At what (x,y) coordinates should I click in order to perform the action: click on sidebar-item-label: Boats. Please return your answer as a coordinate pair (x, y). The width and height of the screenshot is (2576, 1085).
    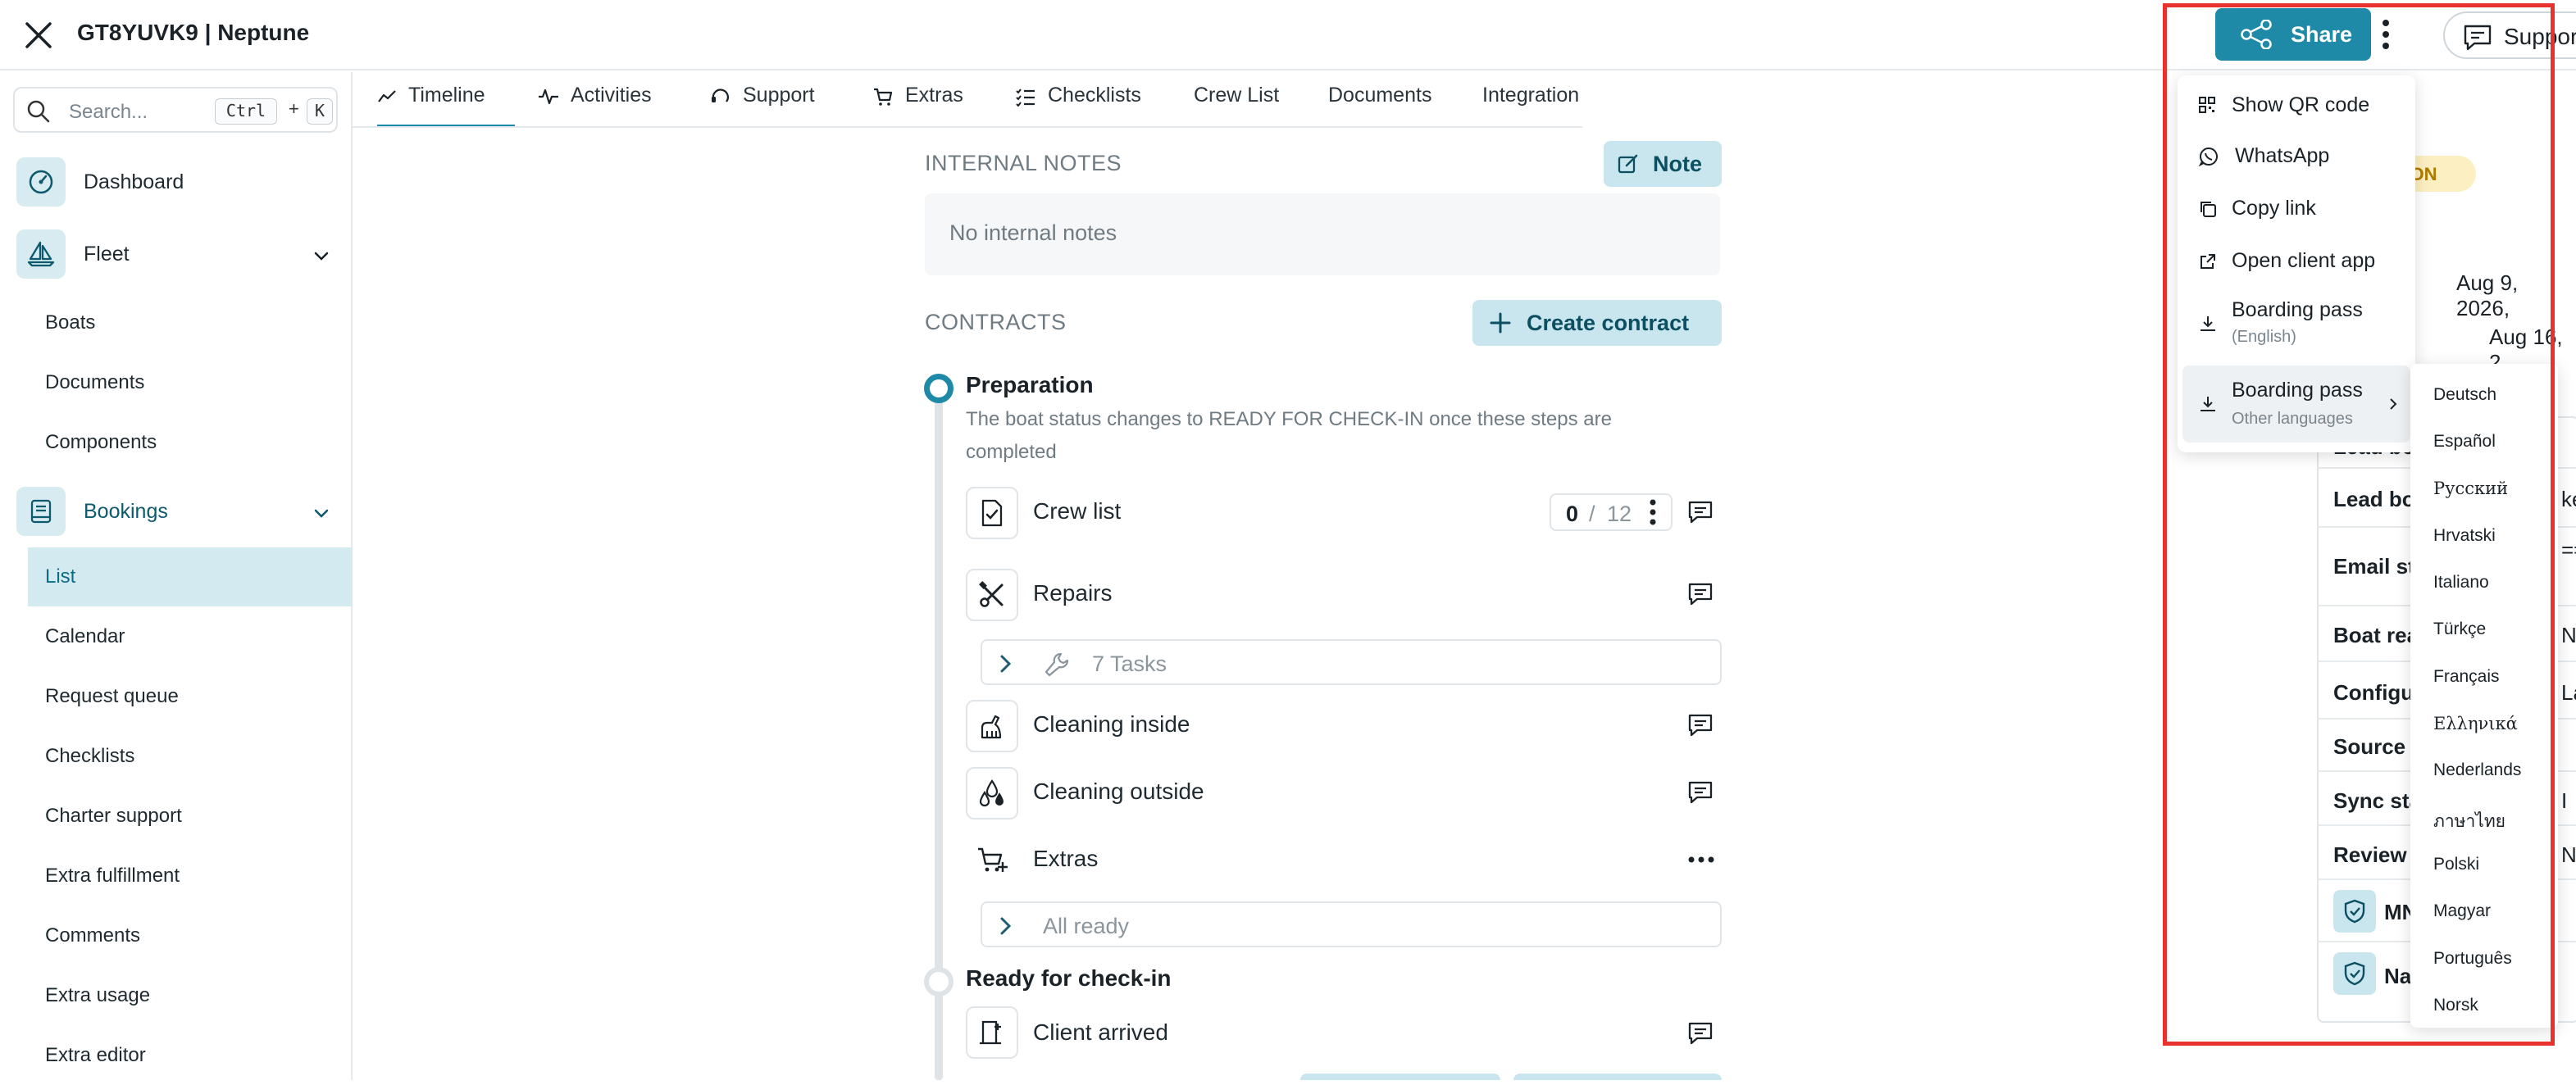
    Looking at the image, I should click on (71, 322).